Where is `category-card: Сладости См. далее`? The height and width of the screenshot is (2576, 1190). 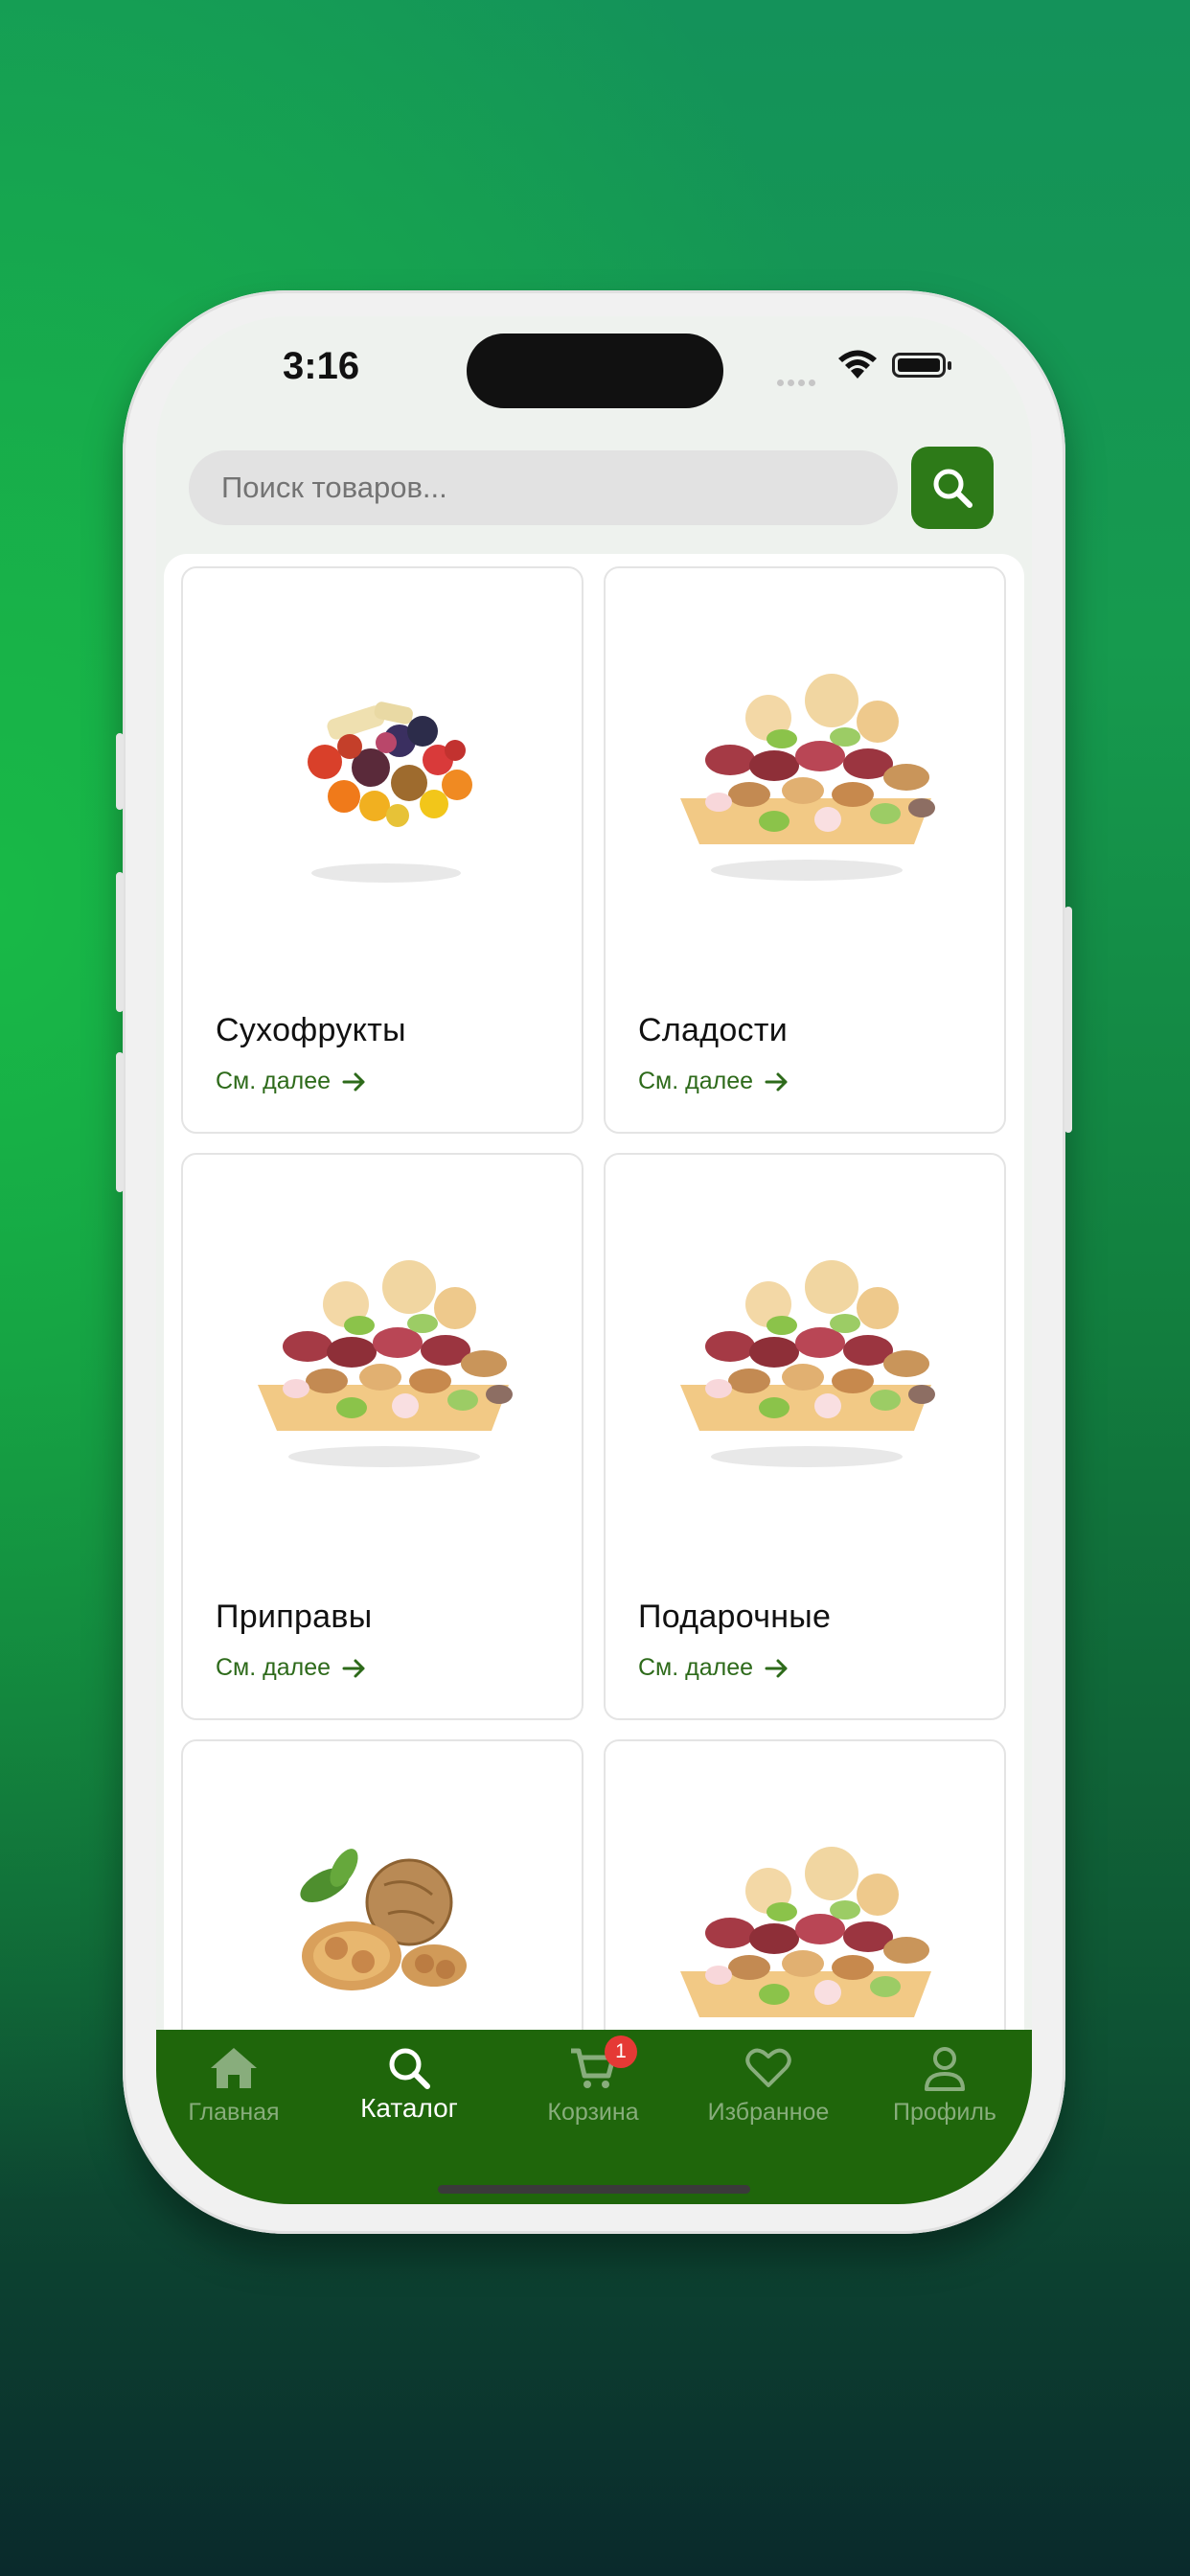 category-card: Сладости См. далее is located at coordinates (805, 850).